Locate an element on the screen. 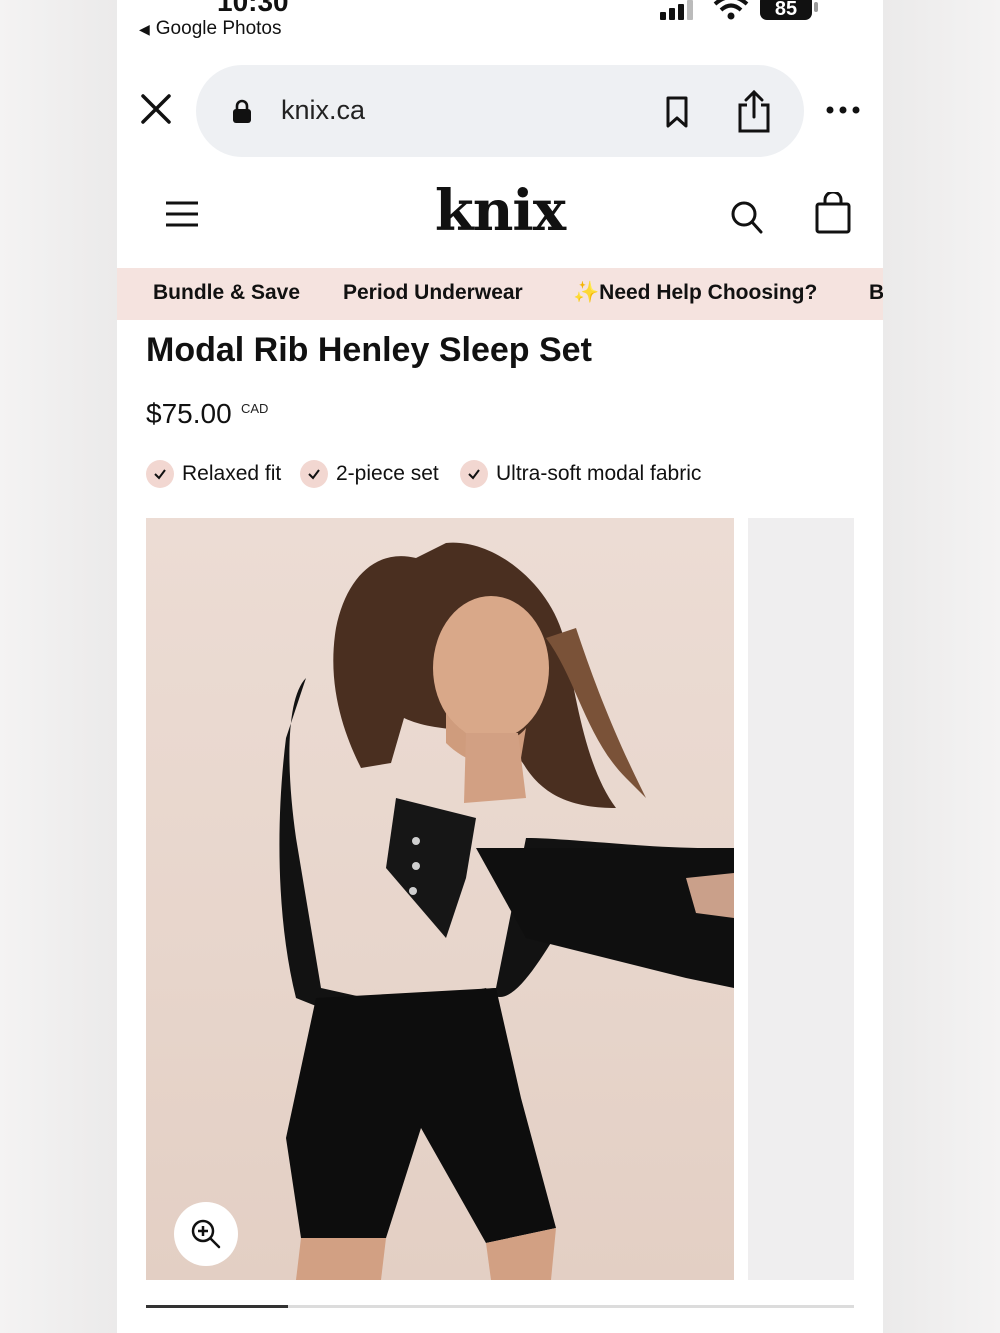 Image resolution: width=1000 pixels, height=1333 pixels. battery-indicator: 85 is located at coordinates (786, 10).